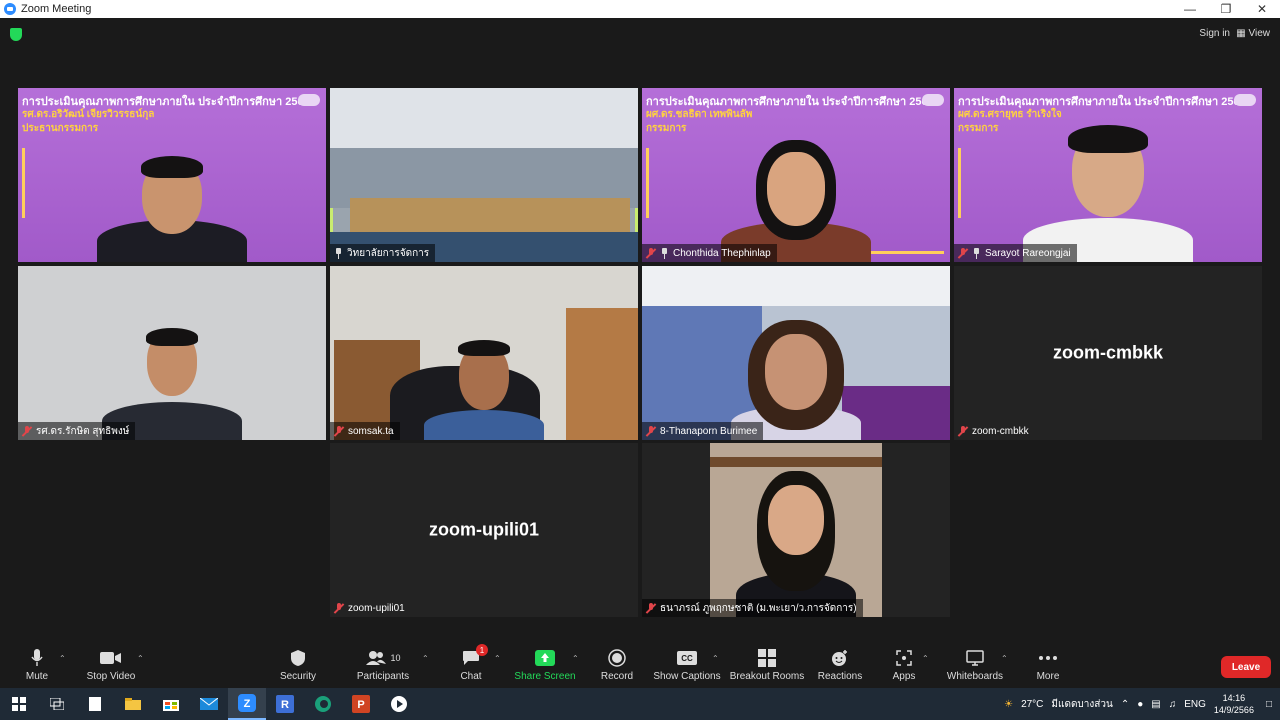  Describe the element at coordinates (904, 658) in the screenshot. I see `apps-icon` at that location.